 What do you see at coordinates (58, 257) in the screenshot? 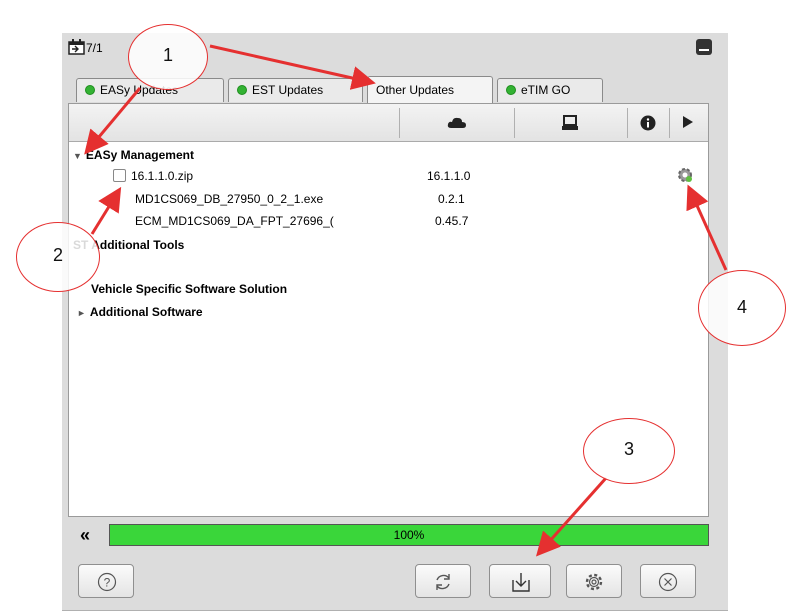
I see `callout-2: 2` at bounding box center [58, 257].